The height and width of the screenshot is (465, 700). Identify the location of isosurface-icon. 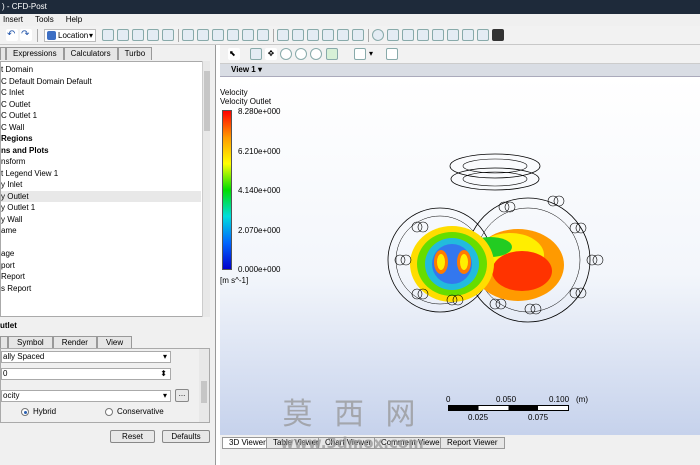
(203, 35).